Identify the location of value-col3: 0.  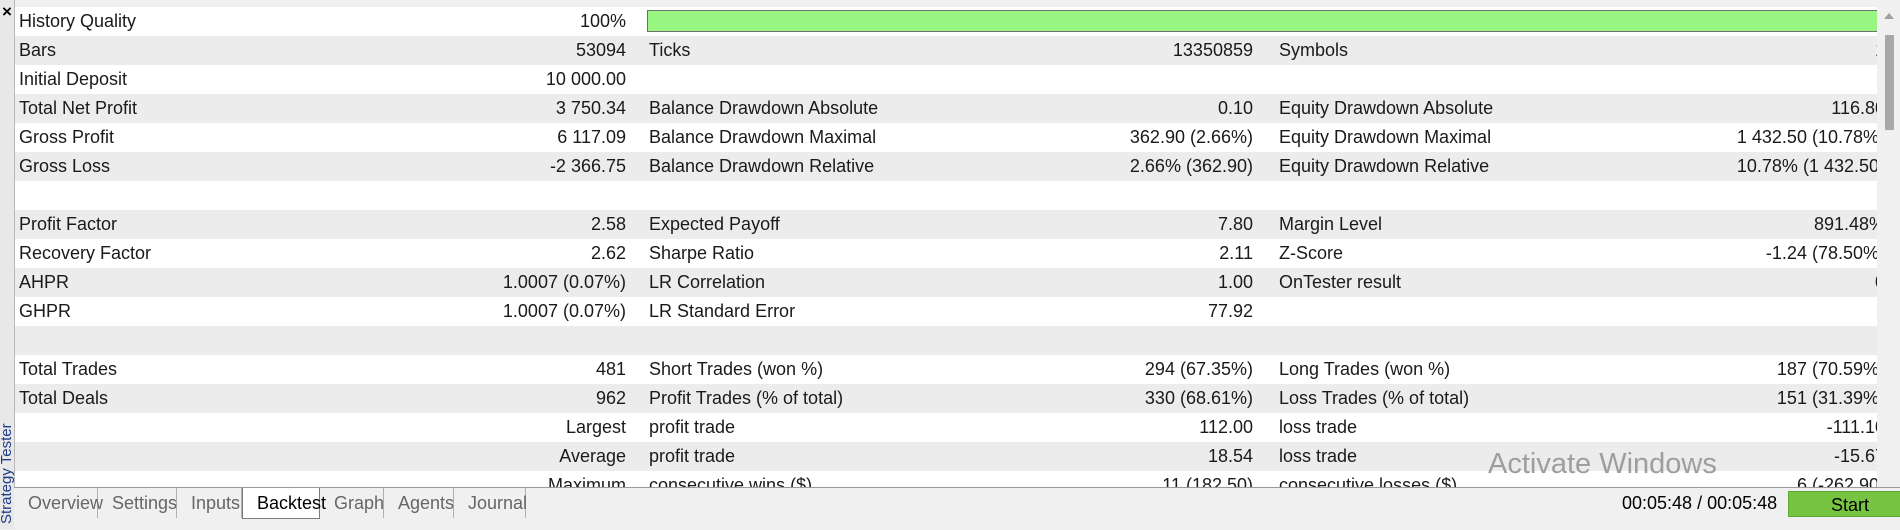
(1726, 282).